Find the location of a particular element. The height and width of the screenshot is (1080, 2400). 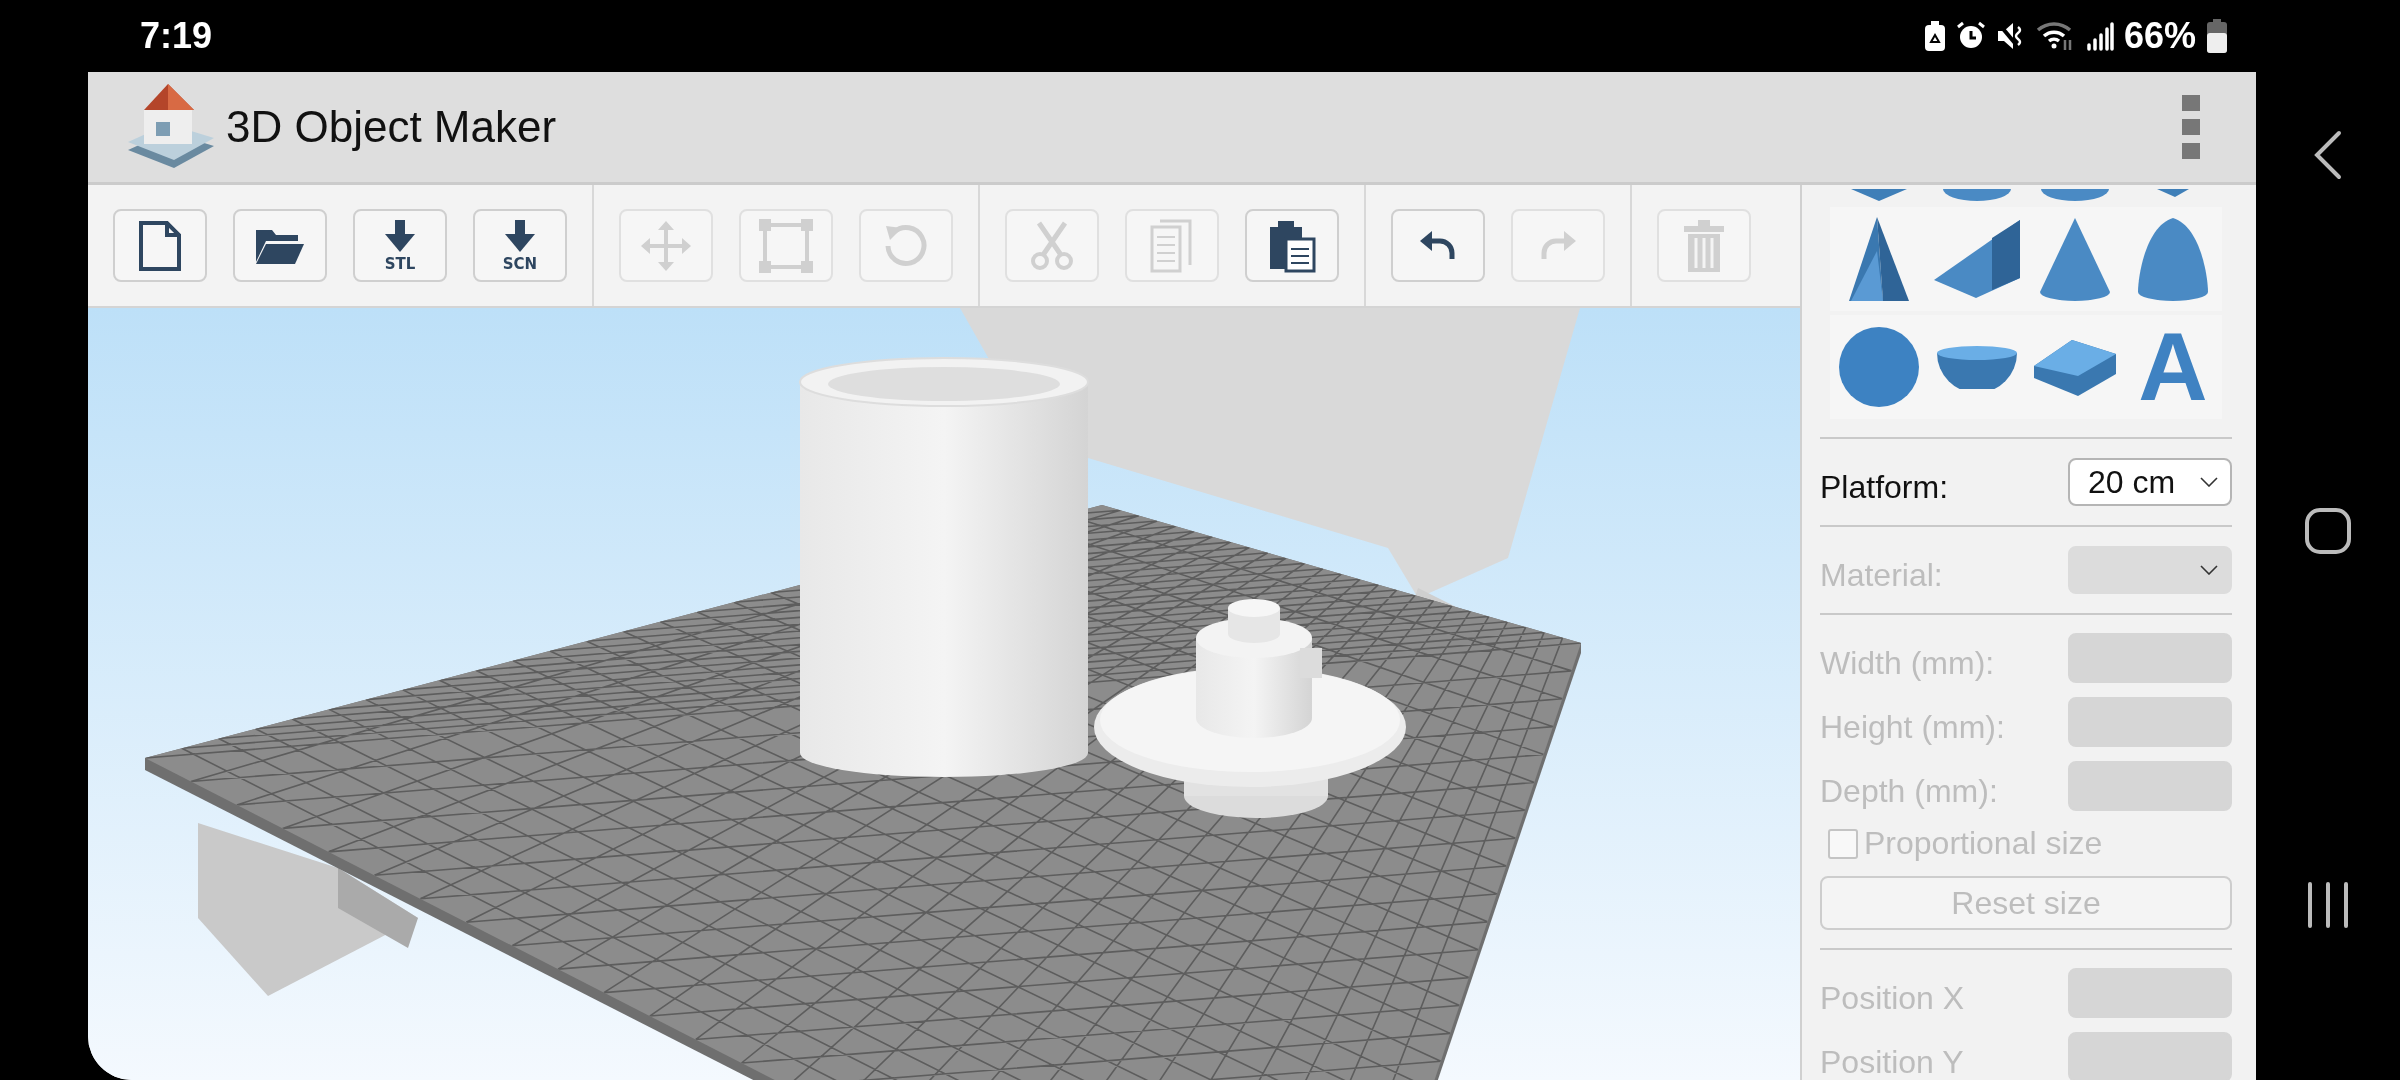

download-button: STL is located at coordinates (400, 245).